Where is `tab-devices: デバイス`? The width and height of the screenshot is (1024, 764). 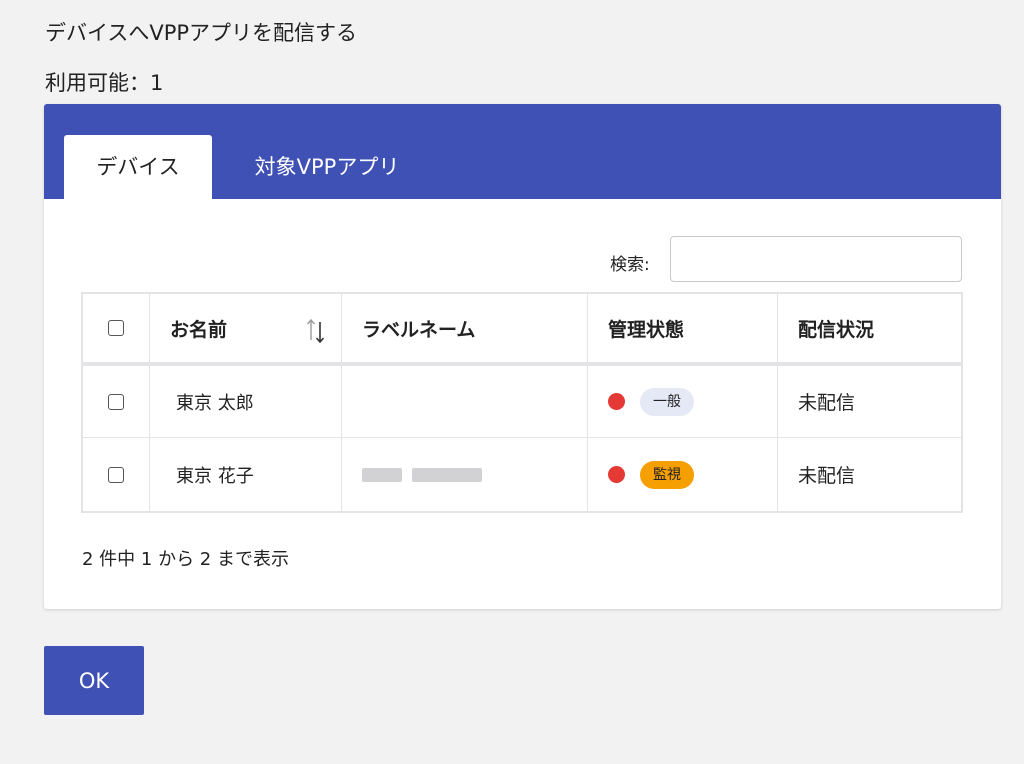
tab-devices: デバイス is located at coordinates (138, 167).